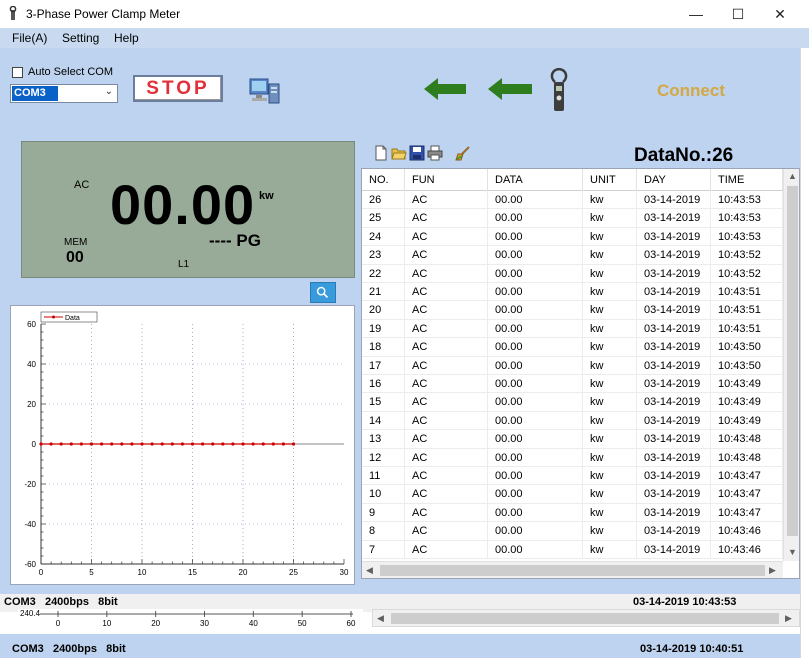 This screenshot has height=658, width=809. I want to click on column-header-no: NO., so click(383, 180).